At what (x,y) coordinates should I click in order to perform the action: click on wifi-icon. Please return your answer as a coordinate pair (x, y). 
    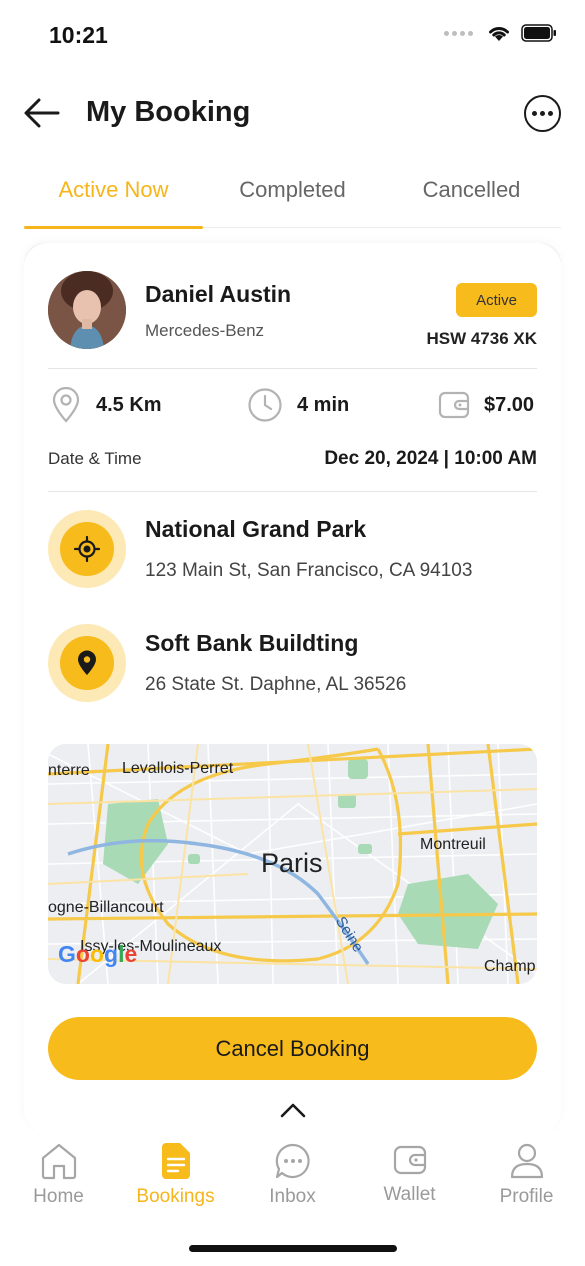
    Looking at the image, I should click on (499, 34).